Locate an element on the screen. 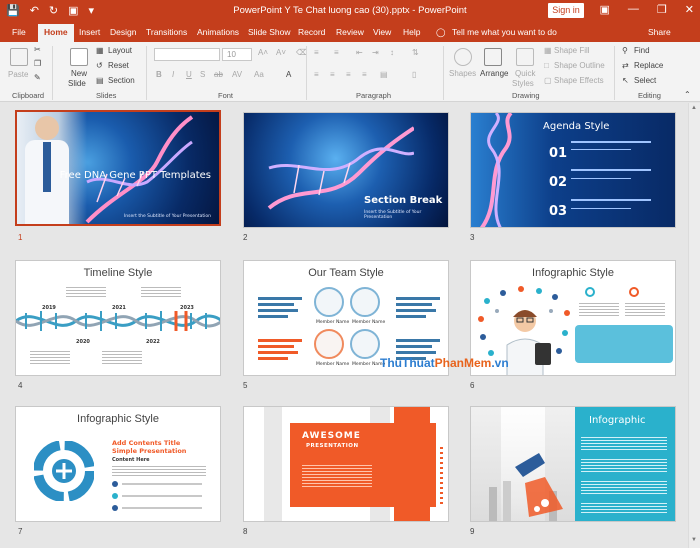 Image resolution: width=700 pixels, height=548 pixels. member-name-2: Member Name is located at coordinates (369, 322).